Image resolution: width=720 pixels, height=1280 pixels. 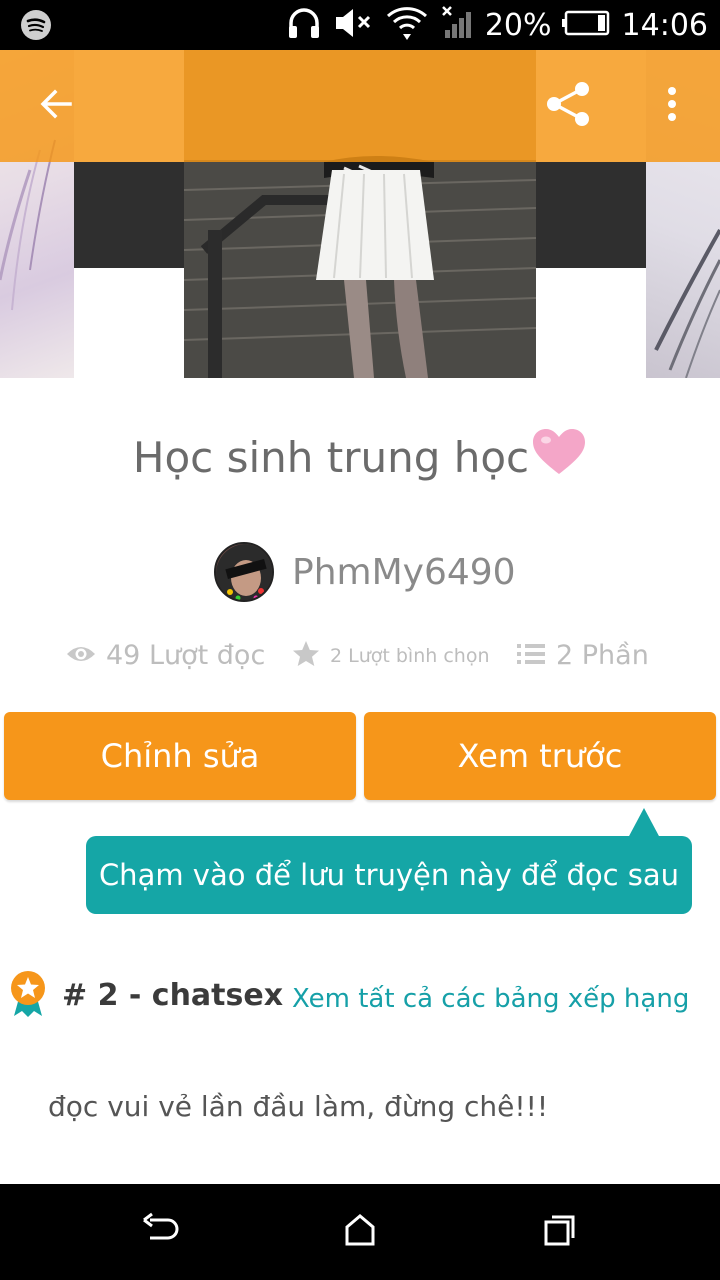 I want to click on votes-stat: 2 Lượt bình chọn, so click(x=391, y=656).